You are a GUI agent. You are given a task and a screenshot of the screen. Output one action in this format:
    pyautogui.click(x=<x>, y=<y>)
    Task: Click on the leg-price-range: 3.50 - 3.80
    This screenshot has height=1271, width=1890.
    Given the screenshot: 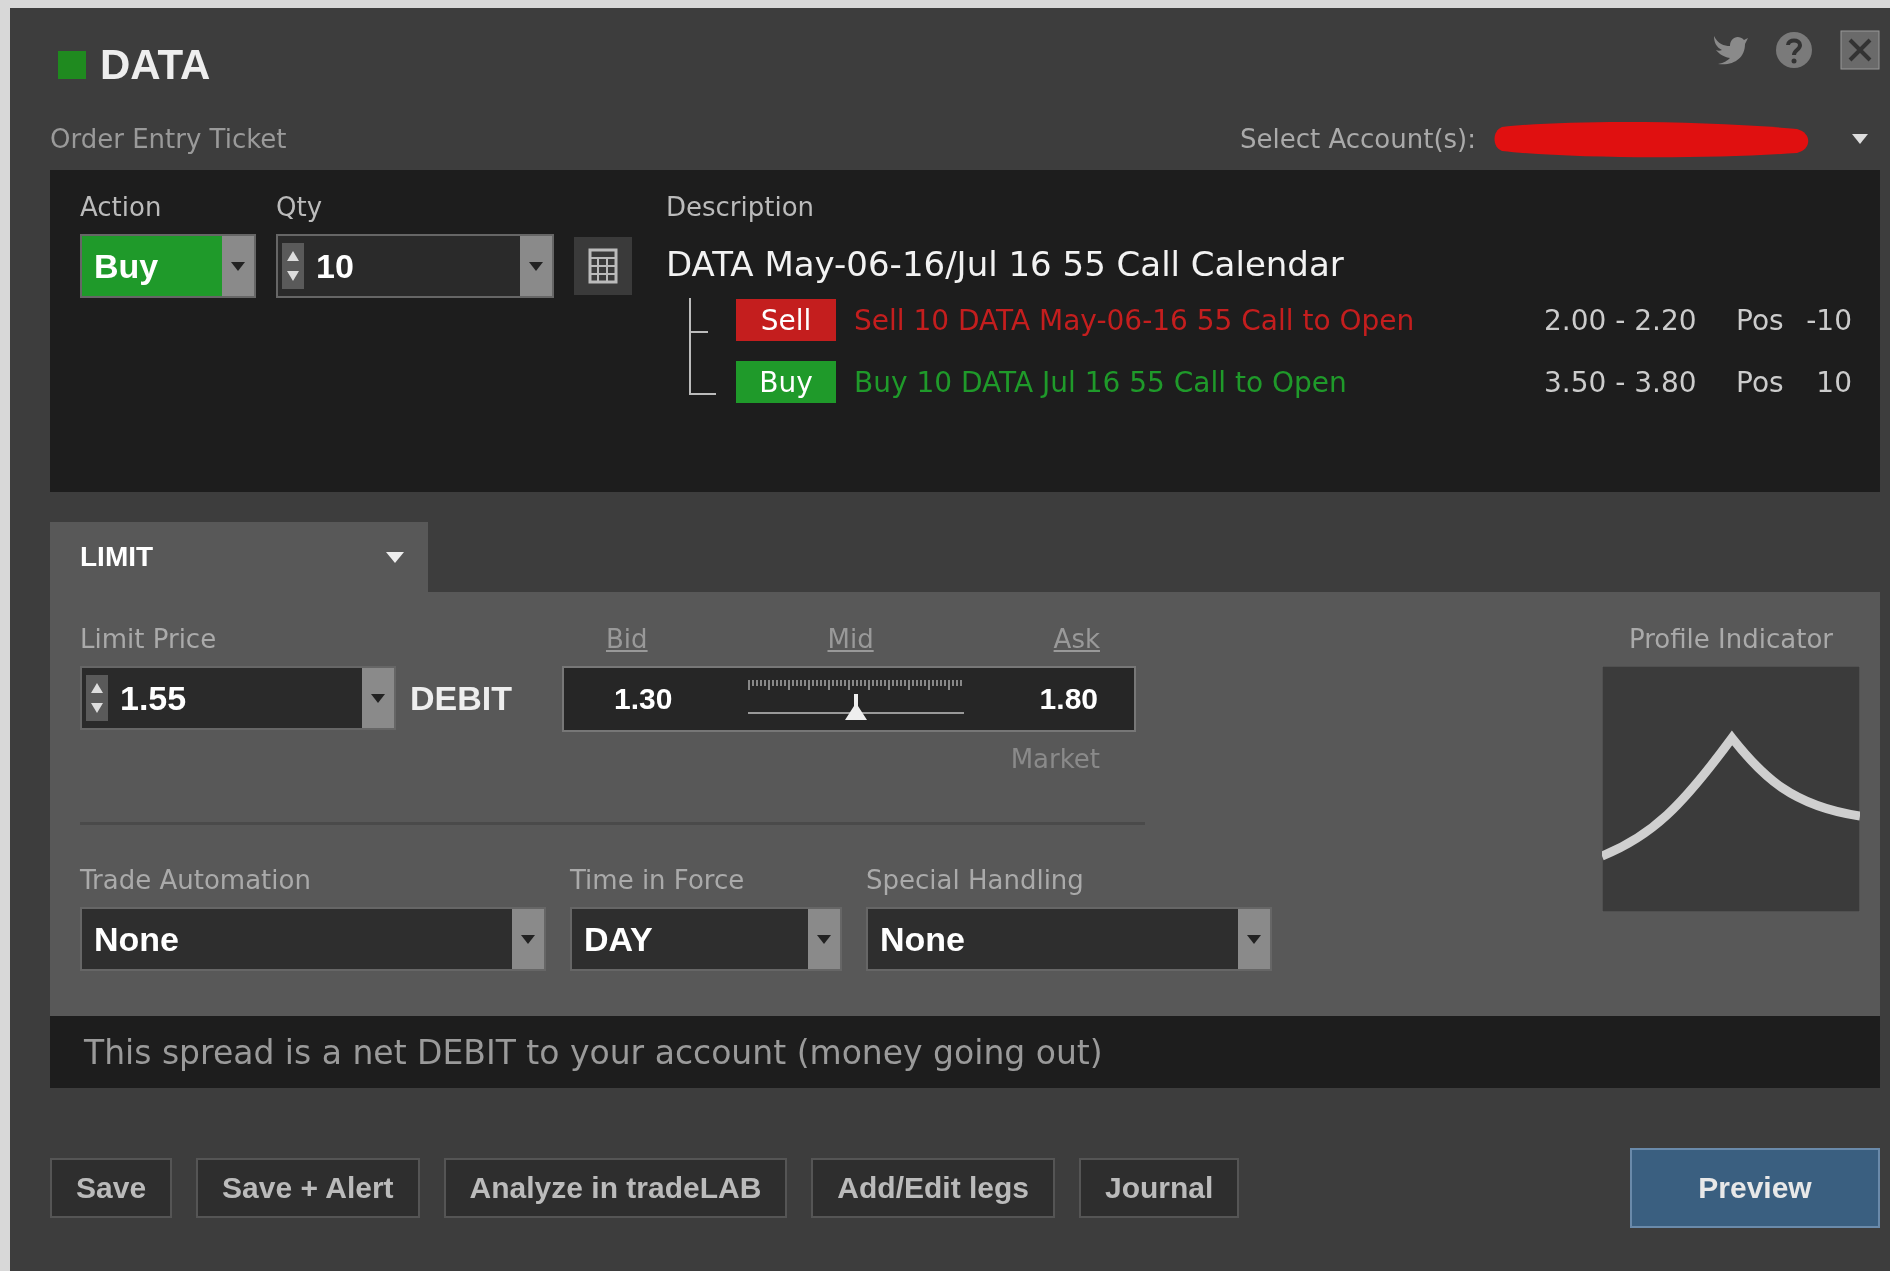 What is the action you would take?
    pyautogui.click(x=1621, y=382)
    